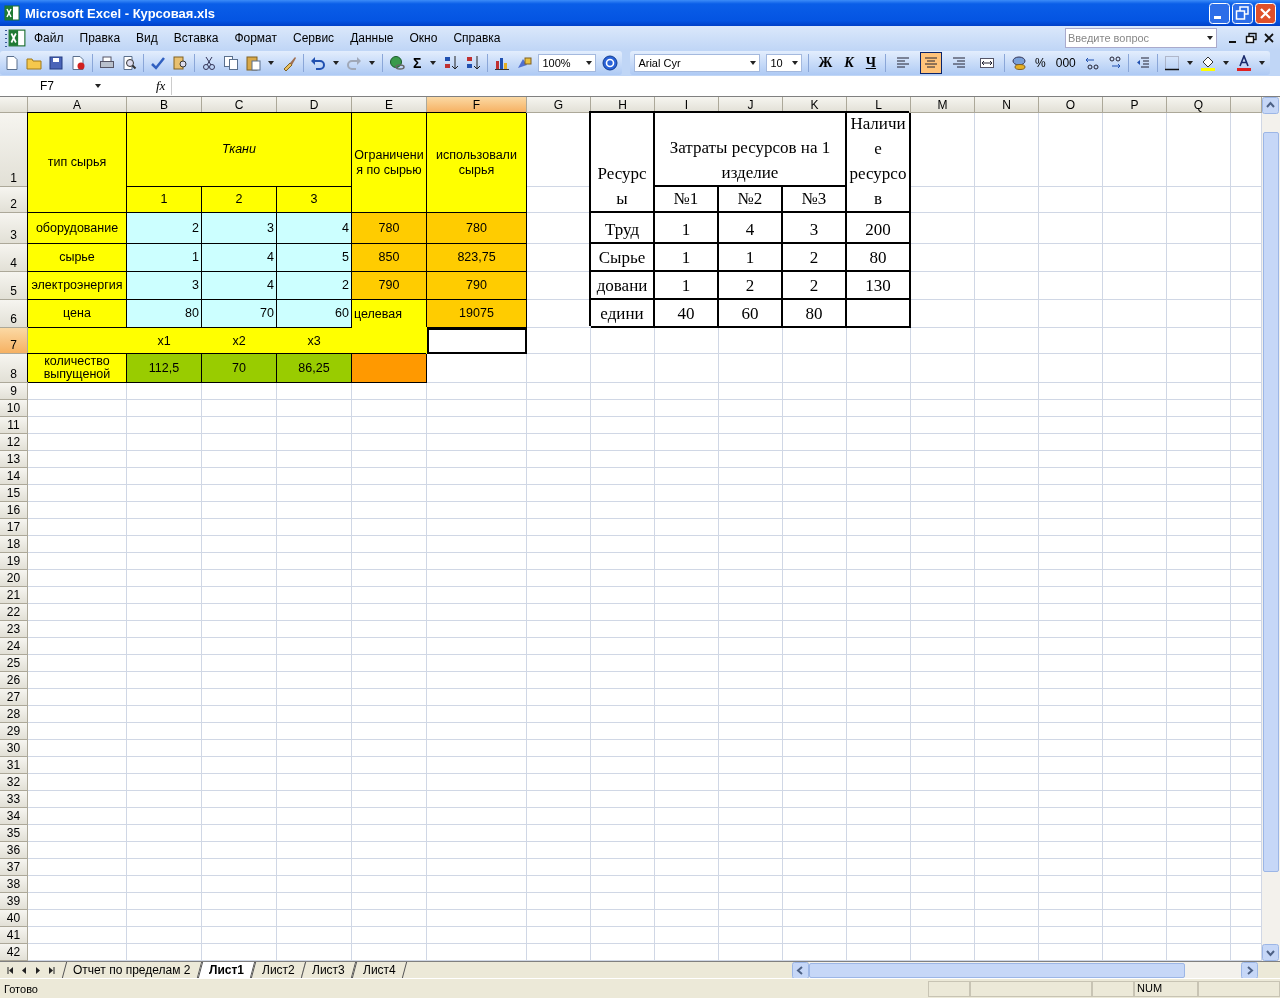 The height and width of the screenshot is (998, 1280). What do you see at coordinates (14, 493) in the screenshot?
I see `row-header: 15` at bounding box center [14, 493].